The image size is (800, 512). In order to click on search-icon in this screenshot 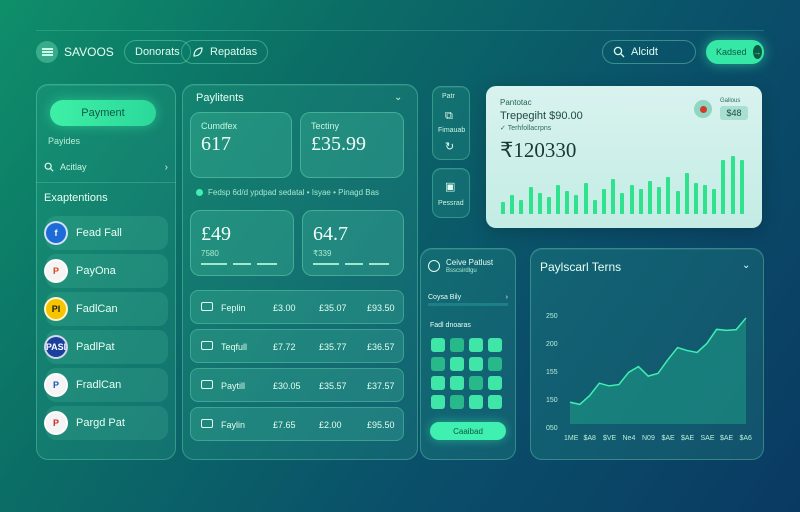, I will do `click(619, 52)`.